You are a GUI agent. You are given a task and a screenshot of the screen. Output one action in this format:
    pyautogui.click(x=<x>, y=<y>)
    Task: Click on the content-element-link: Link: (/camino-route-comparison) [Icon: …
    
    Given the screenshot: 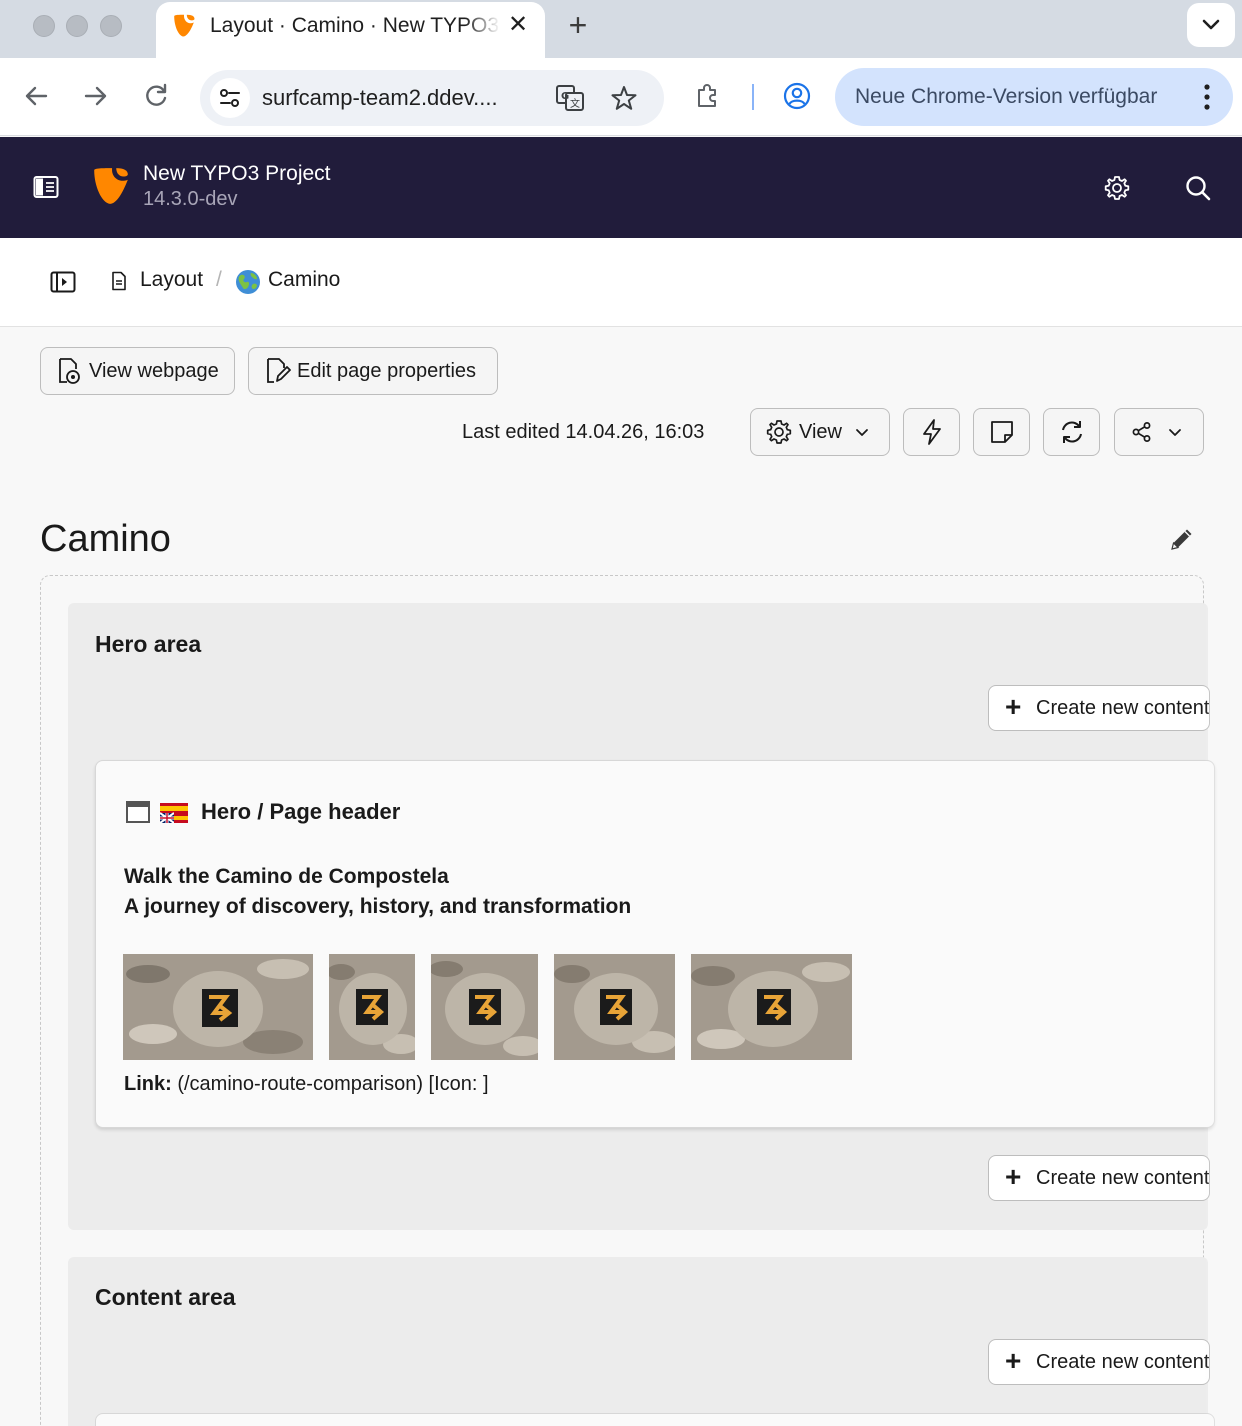 What is the action you would take?
    pyautogui.click(x=306, y=1084)
    